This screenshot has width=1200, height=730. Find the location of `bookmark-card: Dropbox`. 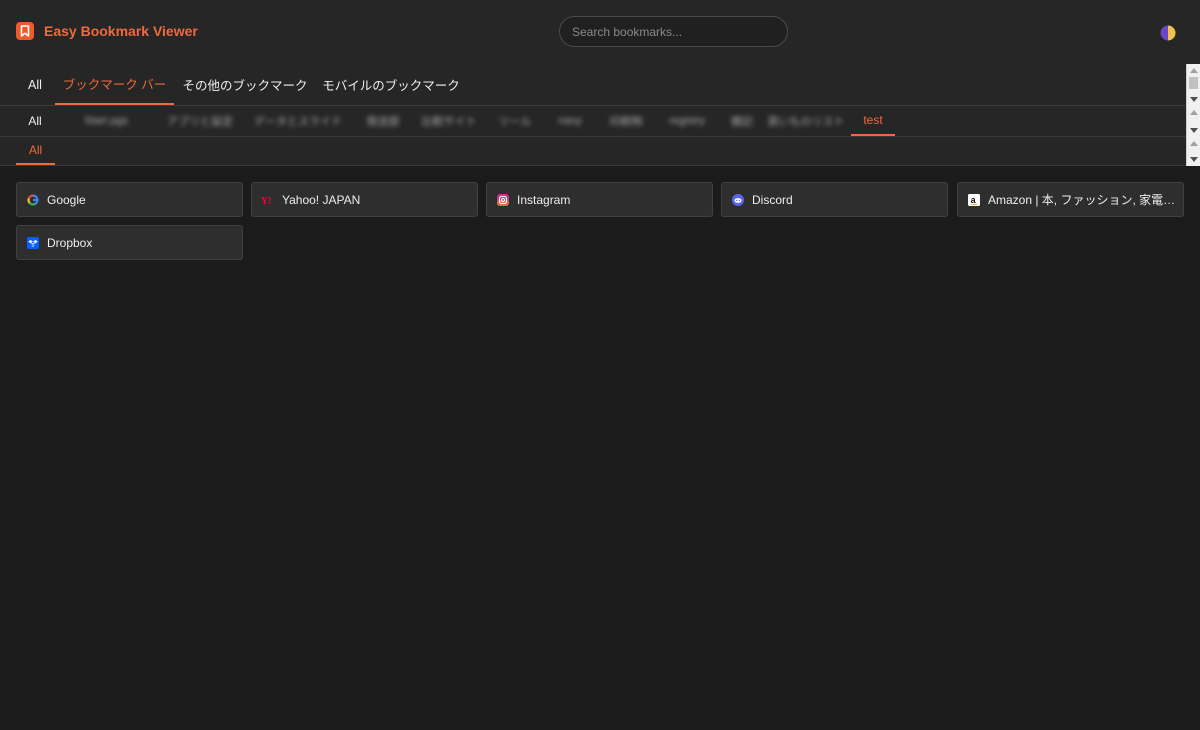

bookmark-card: Dropbox is located at coordinates (129, 242).